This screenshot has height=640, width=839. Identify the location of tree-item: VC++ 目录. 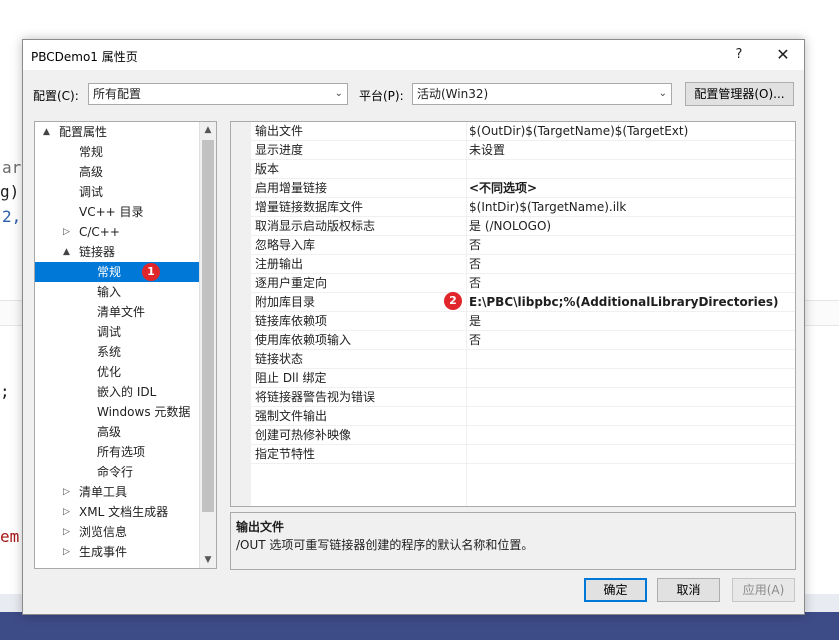
(117, 212).